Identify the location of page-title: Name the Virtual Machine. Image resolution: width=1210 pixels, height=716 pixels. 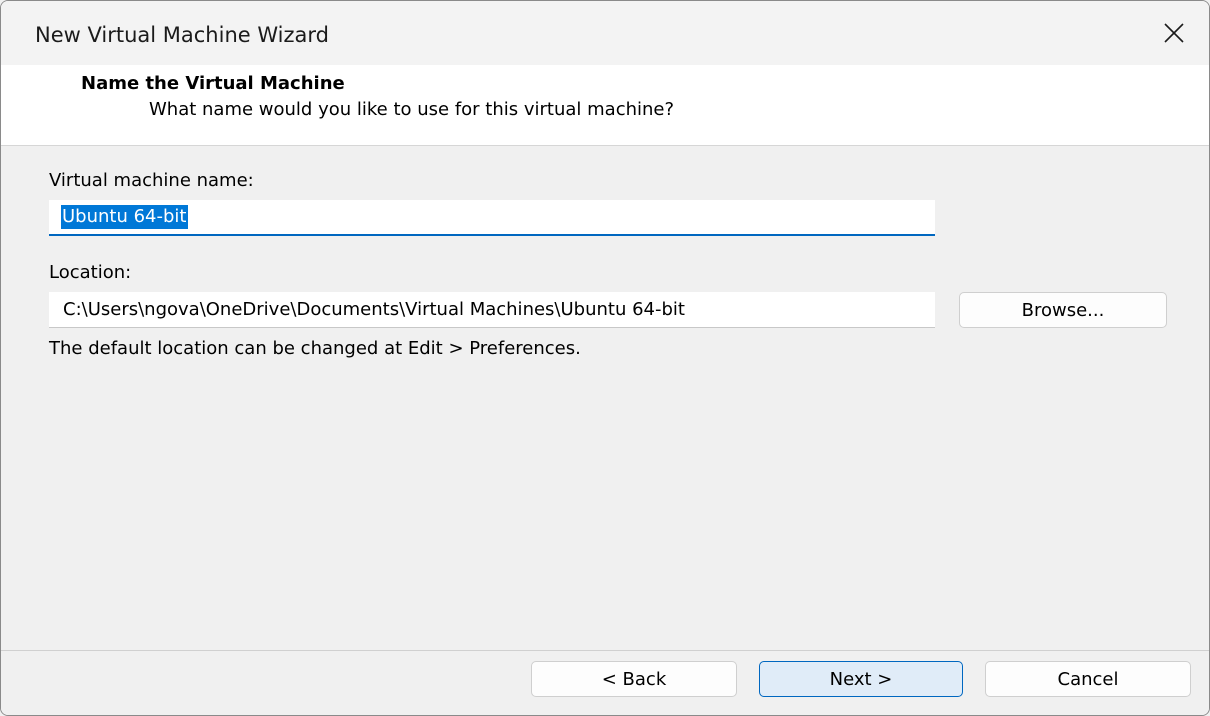
(213, 83).